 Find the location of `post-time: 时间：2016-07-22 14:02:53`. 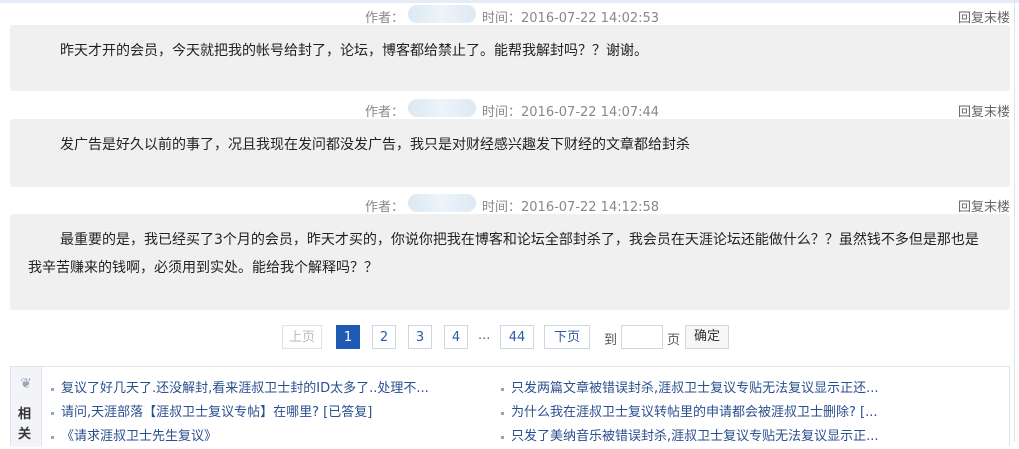

post-time: 时间：2016-07-22 14:02:53 is located at coordinates (571, 18).